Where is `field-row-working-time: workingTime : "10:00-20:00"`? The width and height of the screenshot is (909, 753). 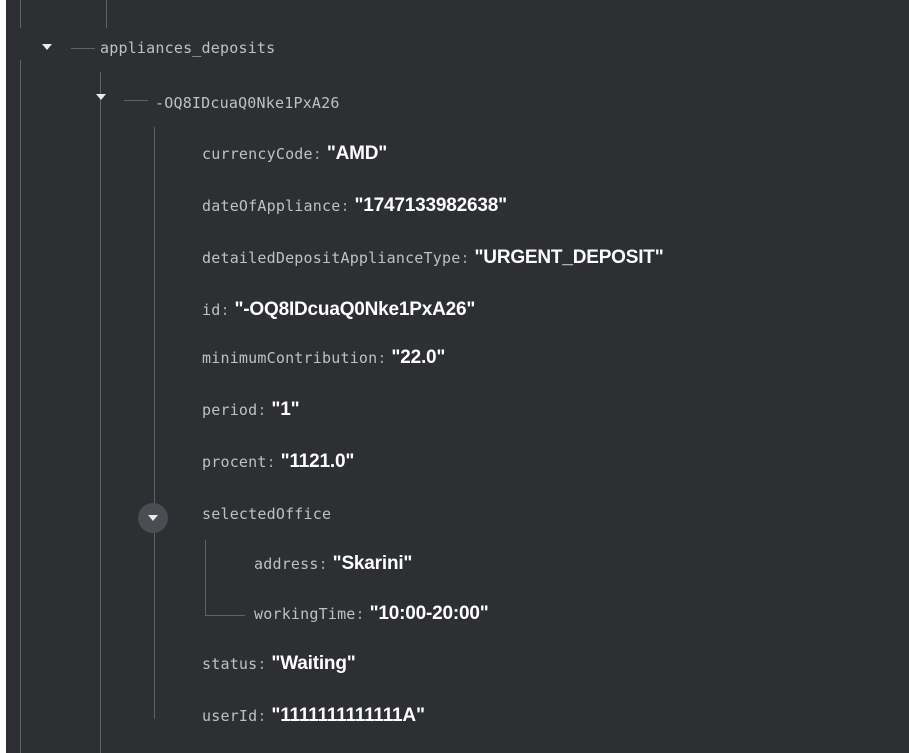 field-row-working-time: workingTime : "10:00-20:00" is located at coordinates (371, 614).